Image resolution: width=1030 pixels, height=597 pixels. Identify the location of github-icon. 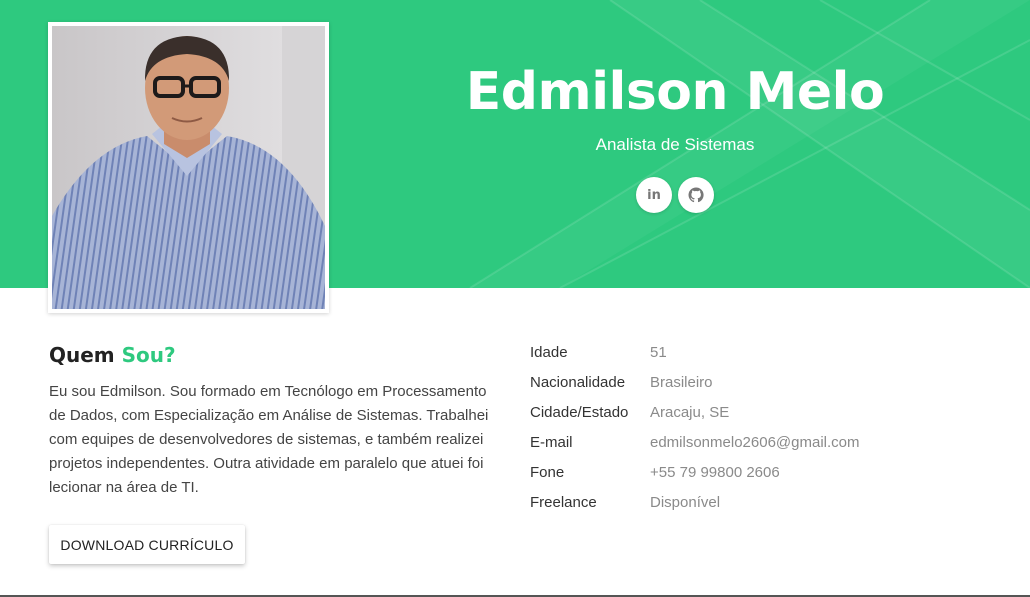
(696, 195).